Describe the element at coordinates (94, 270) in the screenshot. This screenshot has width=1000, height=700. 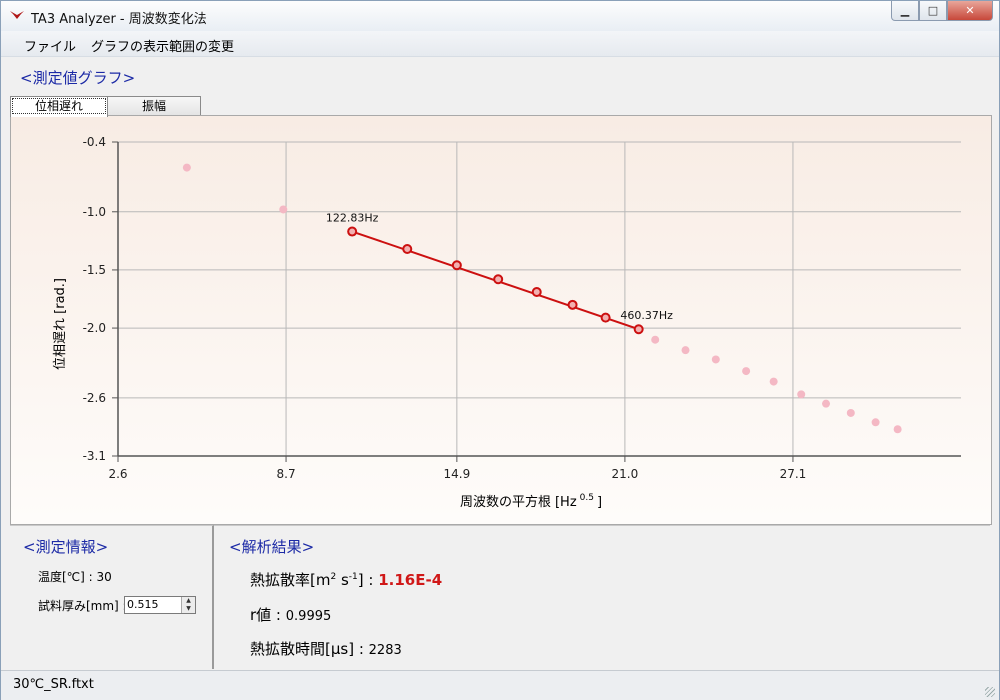
I see `y-tick-label: -1.5` at that location.